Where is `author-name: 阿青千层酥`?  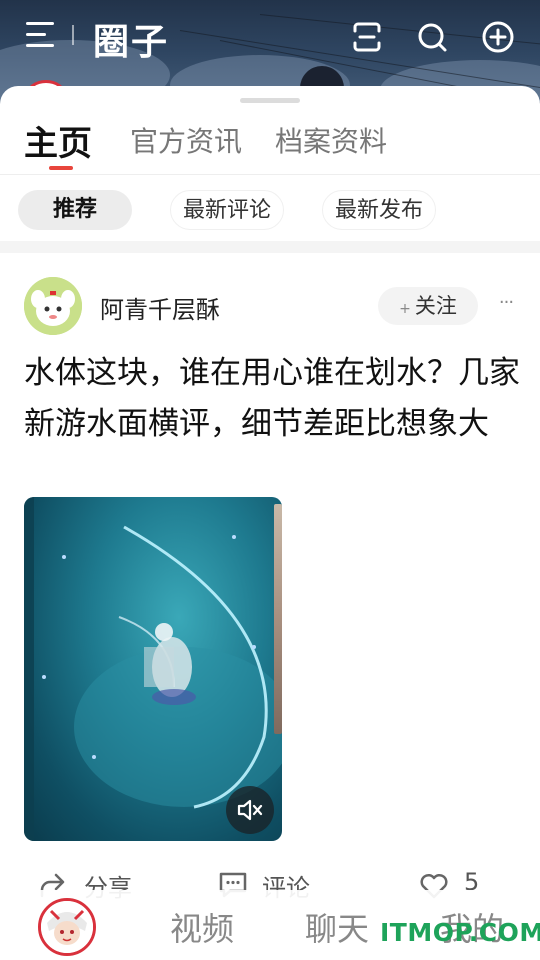 author-name: 阿青千层酥 is located at coordinates (160, 307).